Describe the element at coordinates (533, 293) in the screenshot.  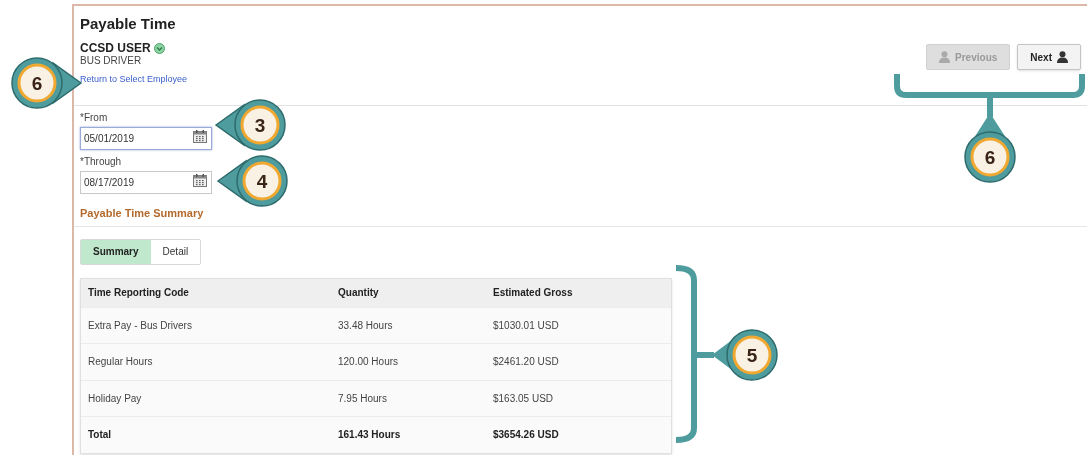
I see `column-header: Estimated Gross` at that location.